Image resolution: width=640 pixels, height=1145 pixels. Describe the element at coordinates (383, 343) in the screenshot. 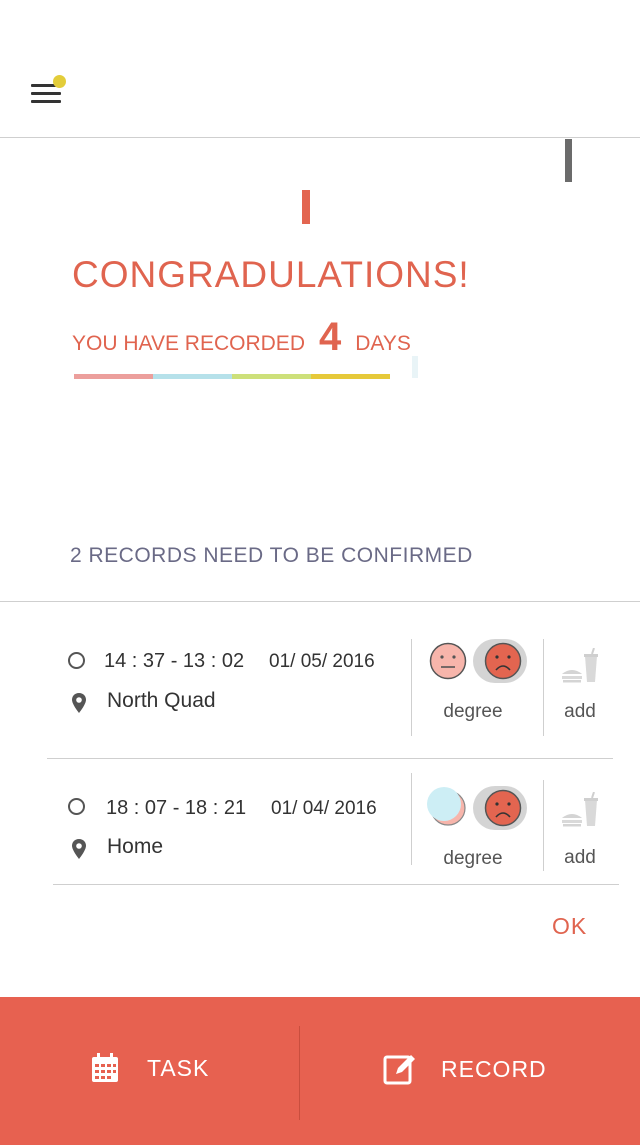

I see `recorded-suffix: DAYS` at that location.